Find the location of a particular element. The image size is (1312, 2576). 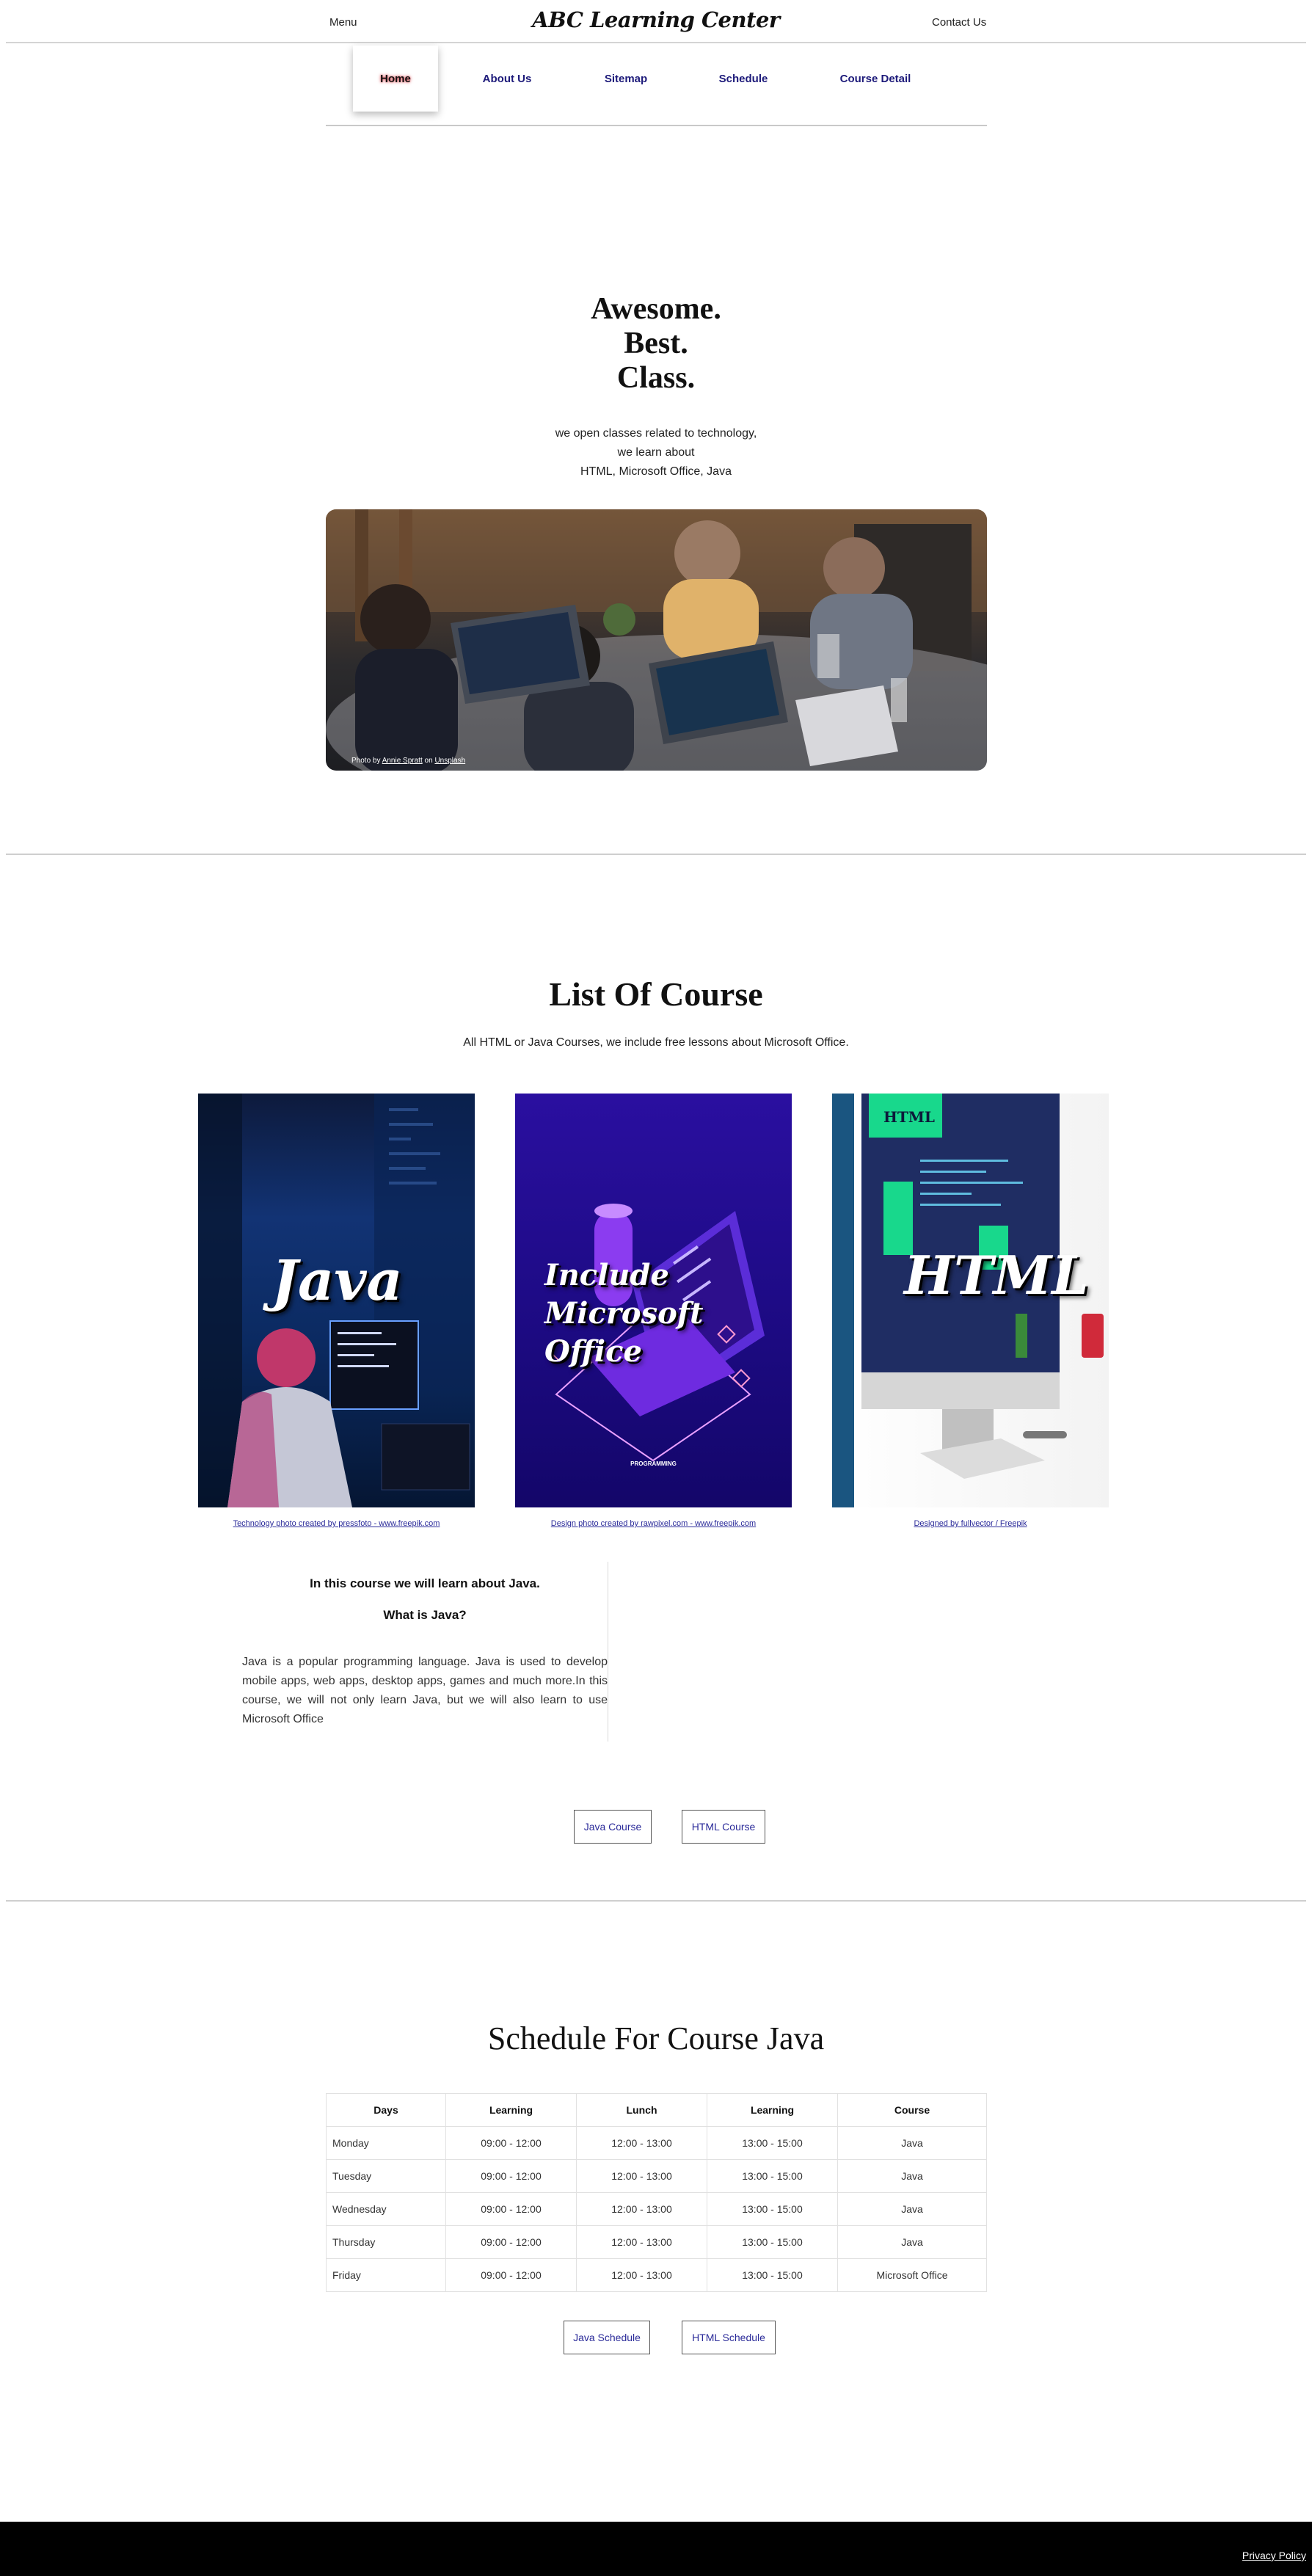

table-cell: Monday is located at coordinates (386, 2143).